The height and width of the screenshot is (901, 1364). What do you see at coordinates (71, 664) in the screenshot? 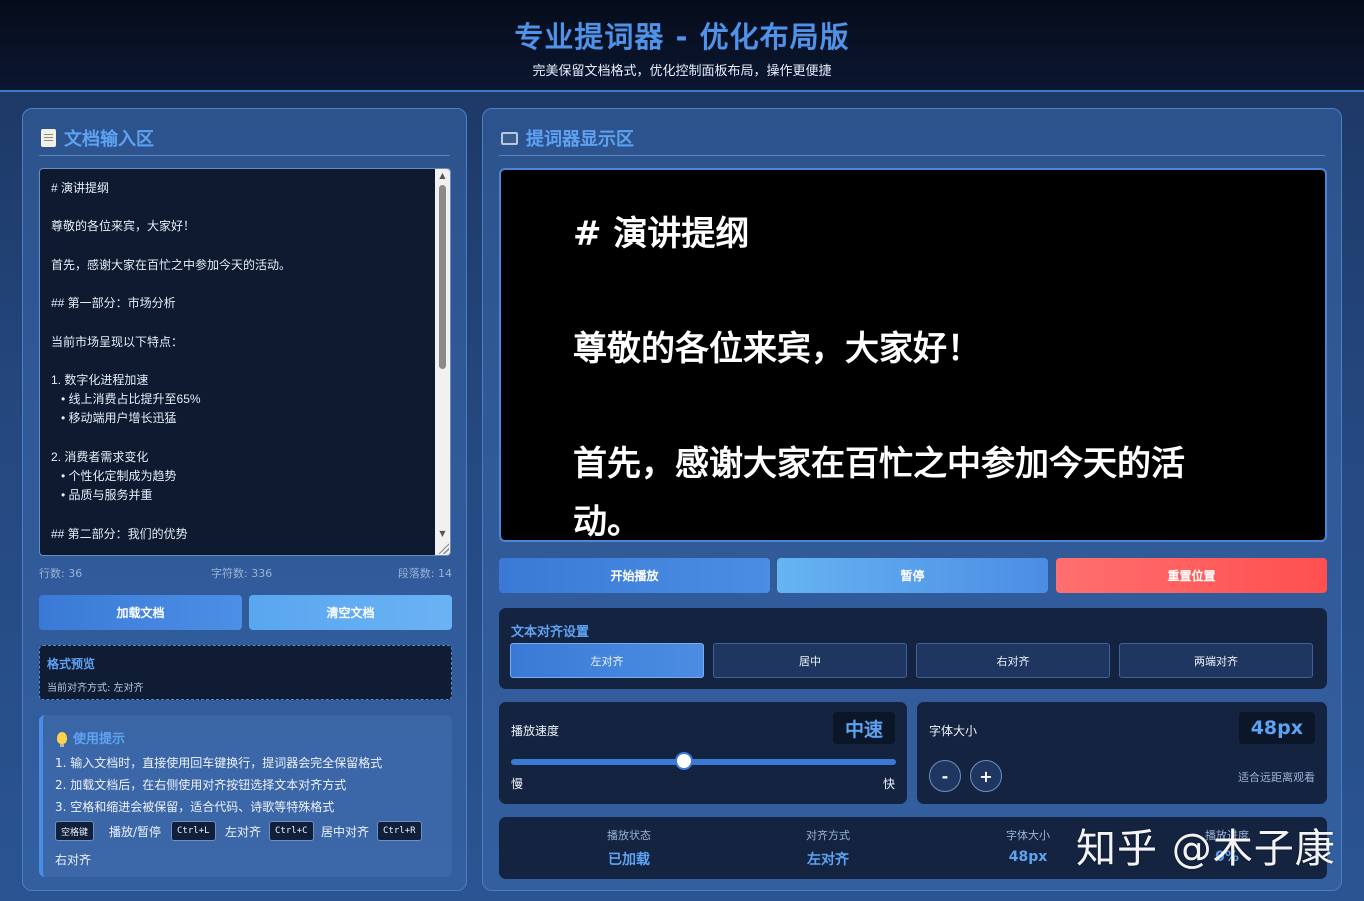
I see `format-preview-title: 格式预览` at bounding box center [71, 664].